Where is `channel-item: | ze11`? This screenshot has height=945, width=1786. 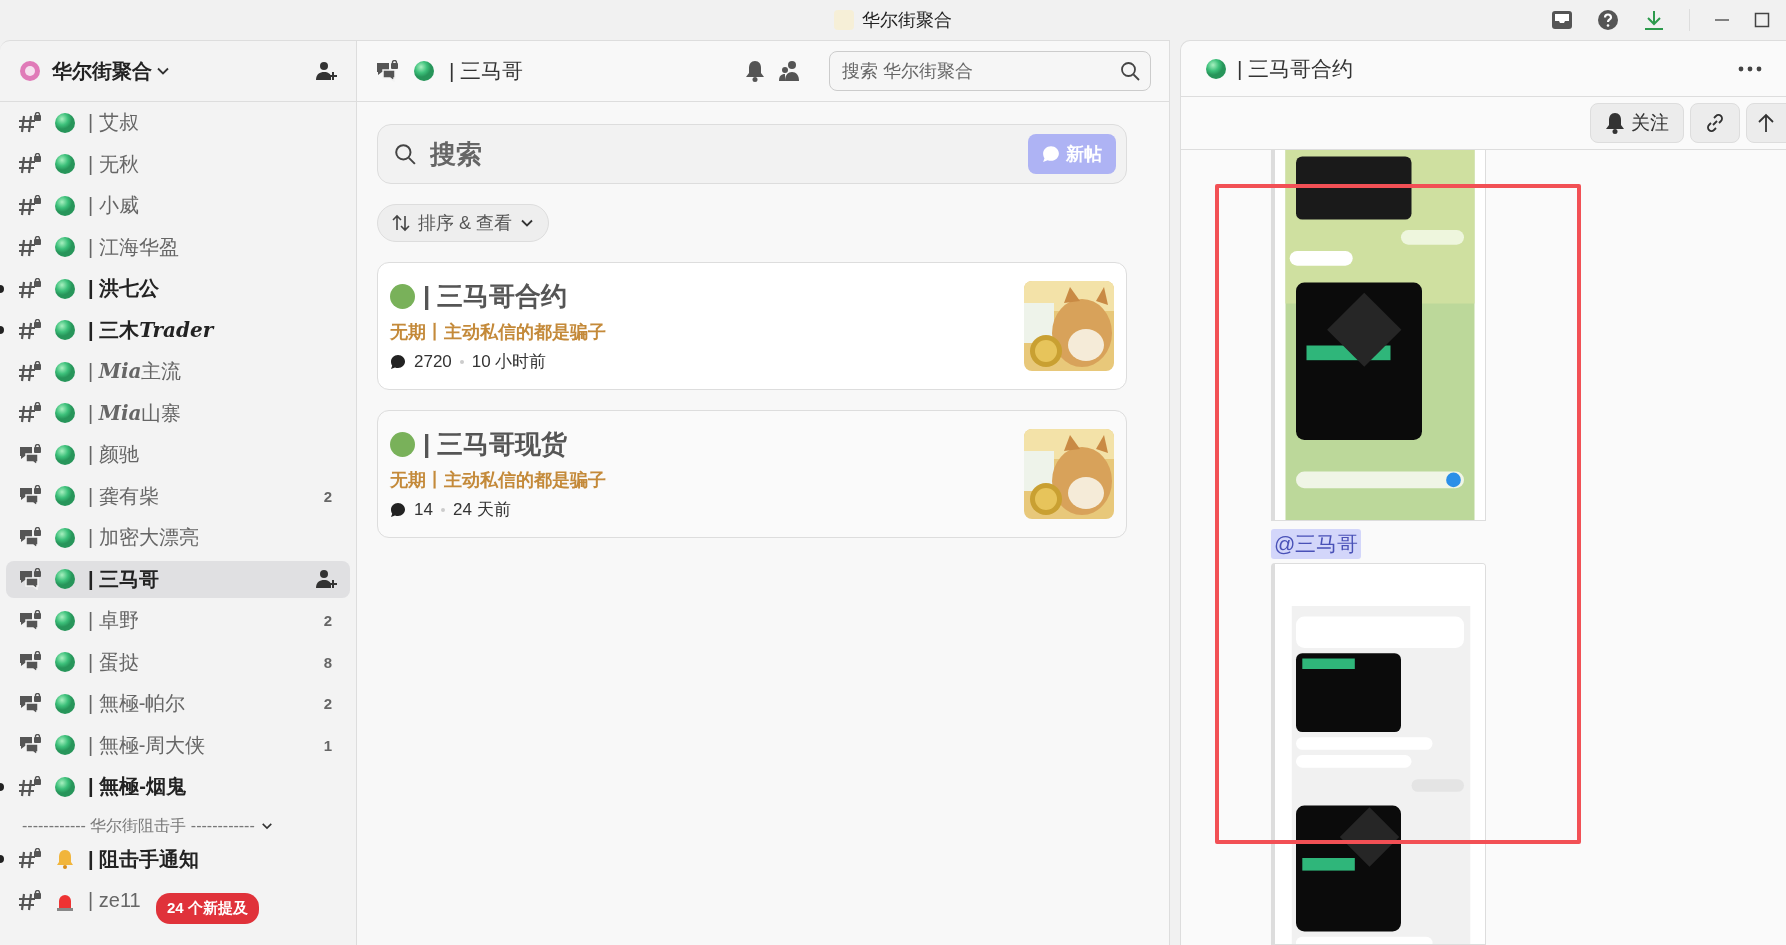 channel-item: | ze11 is located at coordinates (79, 900).